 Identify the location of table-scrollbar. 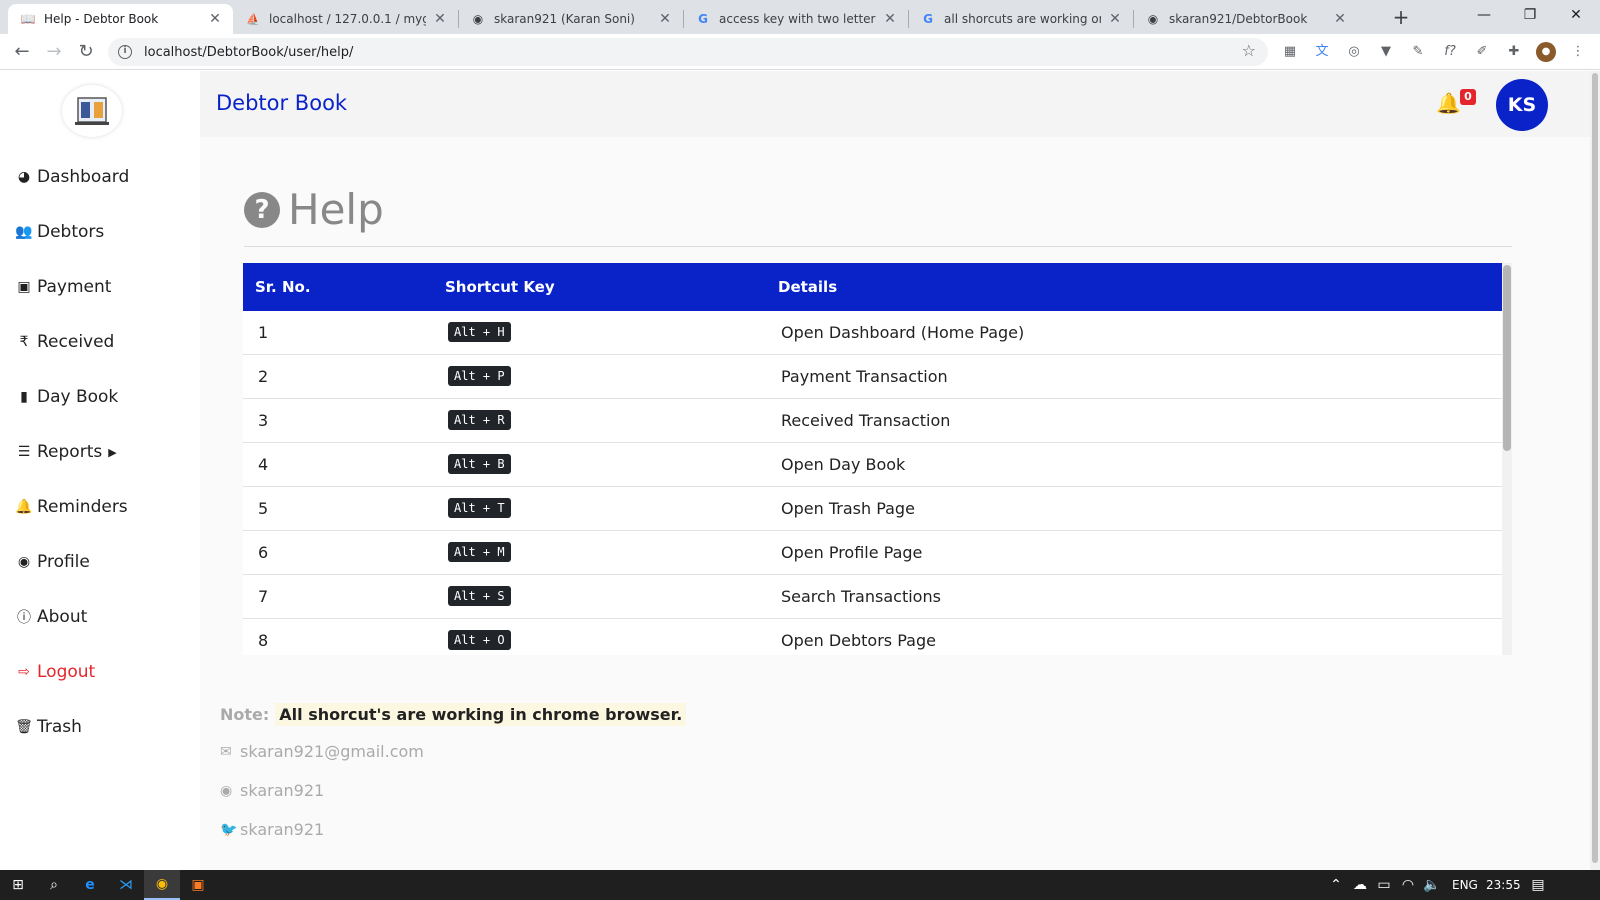
(1507, 459).